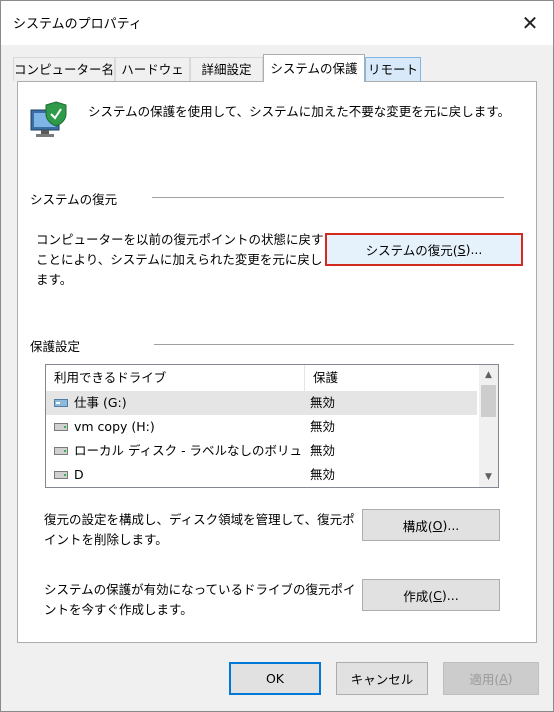 Image resolution: width=554 pixels, height=712 pixels. I want to click on tab-hardware: ハードウェア, so click(152, 79).